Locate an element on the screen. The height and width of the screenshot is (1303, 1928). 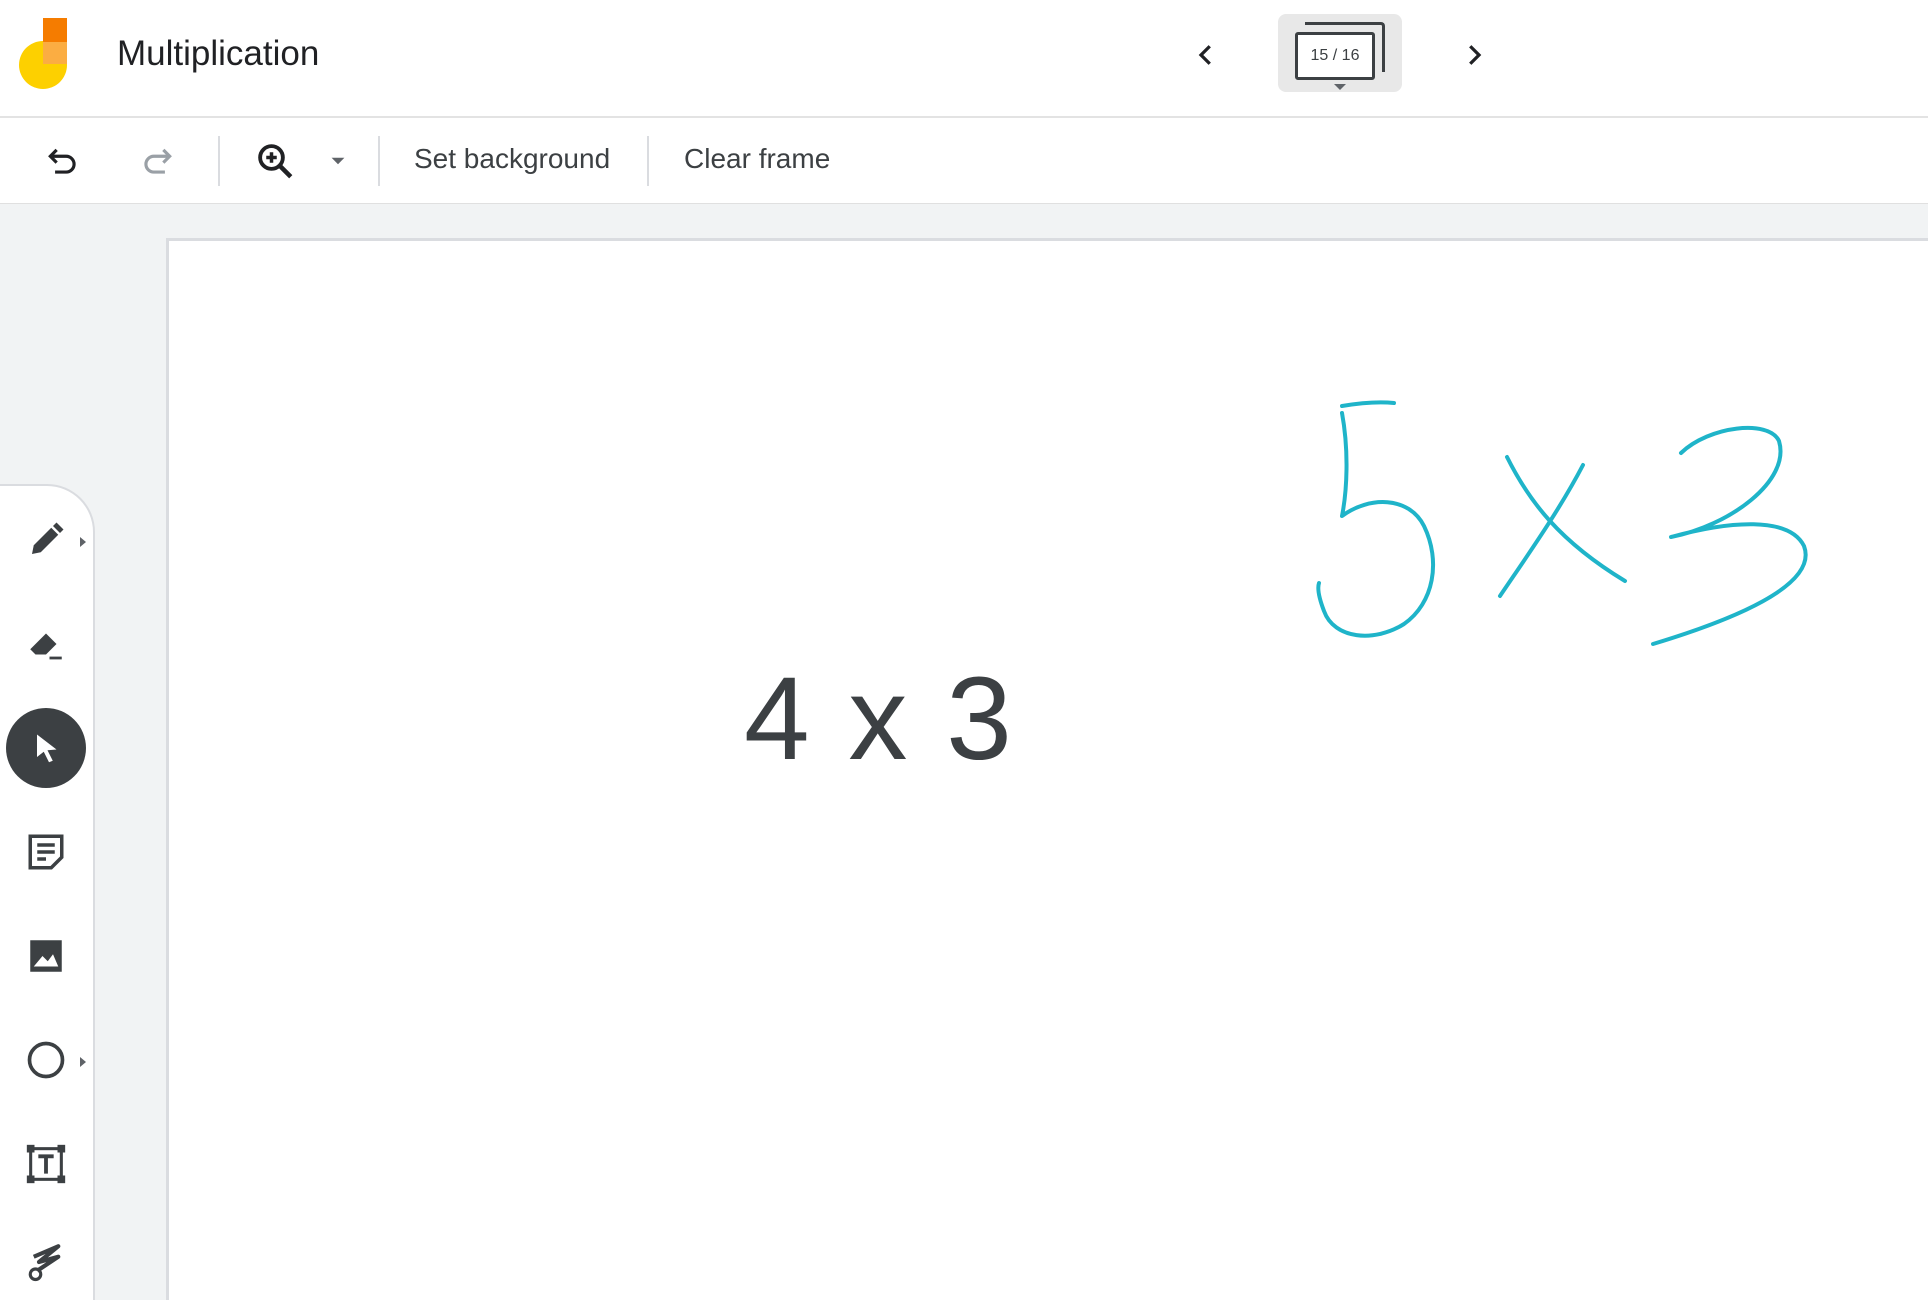
frame-counter: 15 / 16 is located at coordinates (1335, 56).